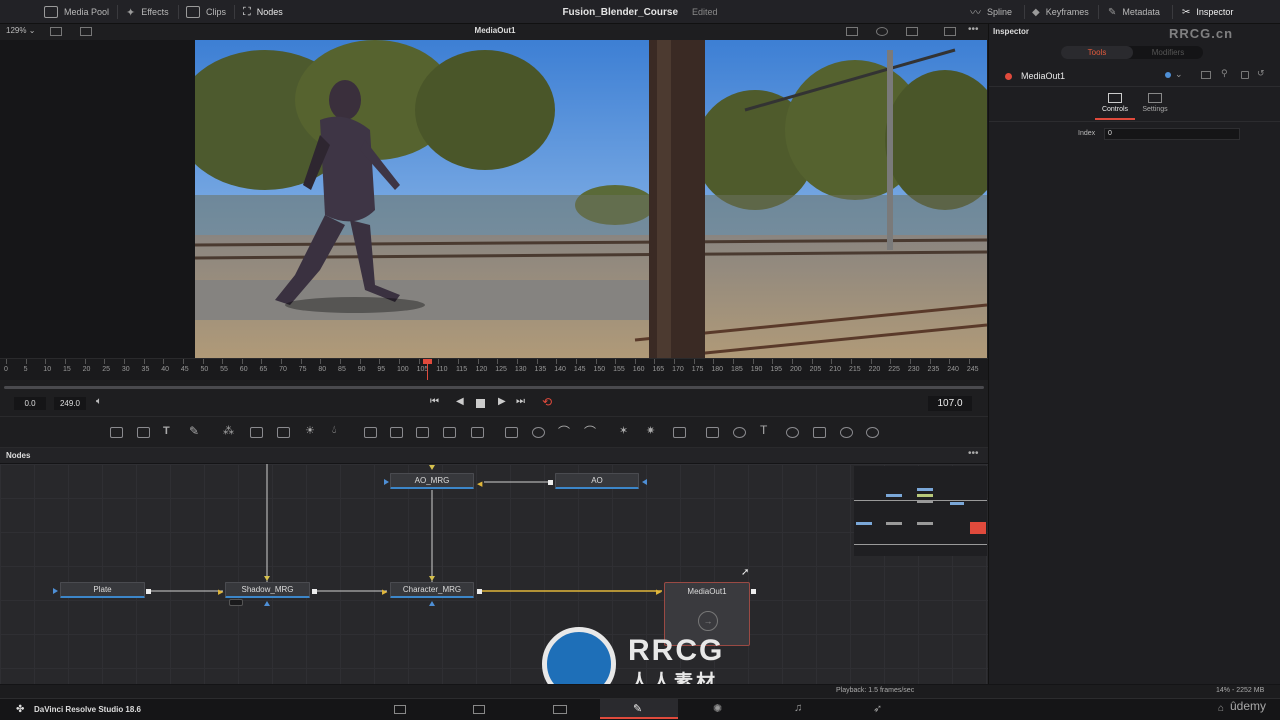 The width and height of the screenshot is (1280, 720). Describe the element at coordinates (283, 432) in the screenshot. I see `color-correct-tool-icon` at that location.